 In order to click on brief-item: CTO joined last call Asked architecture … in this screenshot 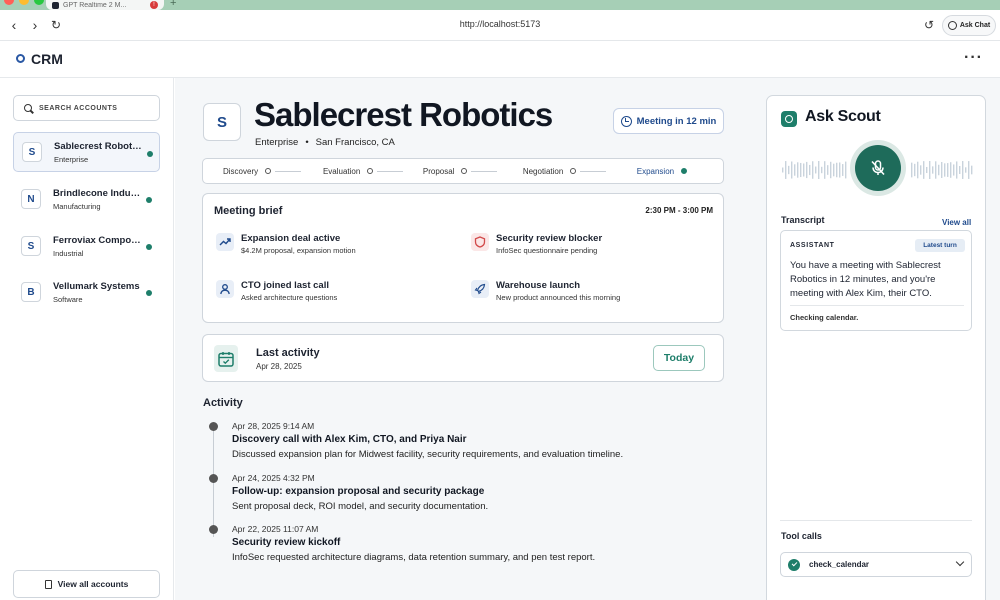, I will do `click(331, 295)`.